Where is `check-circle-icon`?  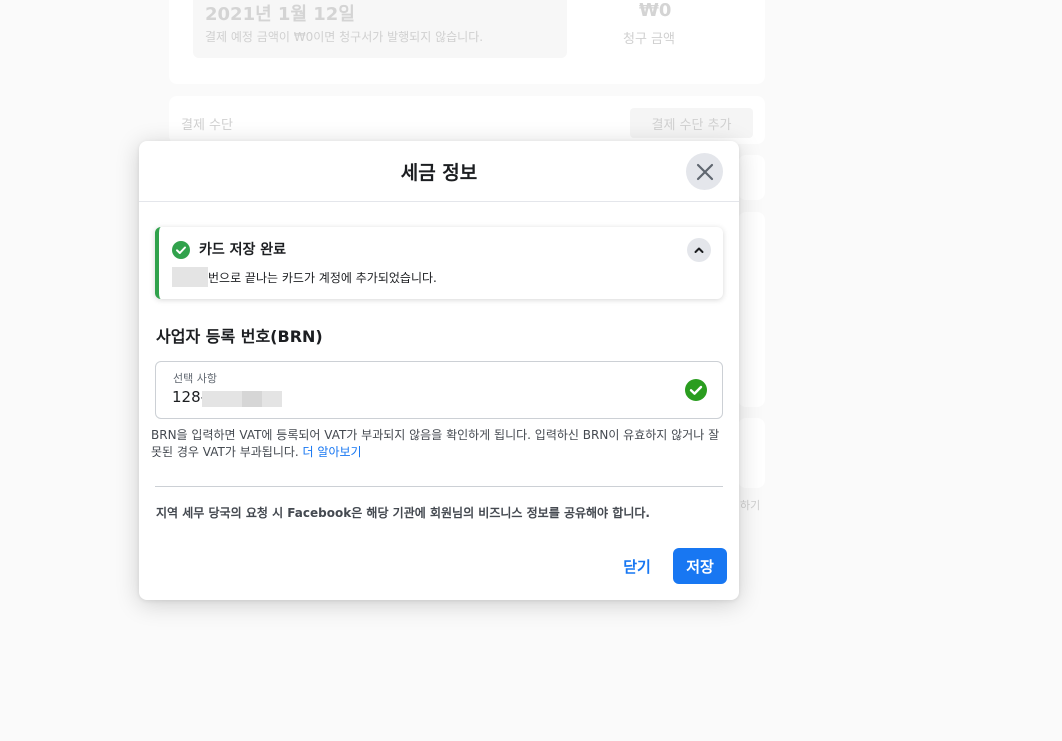
check-circle-icon is located at coordinates (181, 250).